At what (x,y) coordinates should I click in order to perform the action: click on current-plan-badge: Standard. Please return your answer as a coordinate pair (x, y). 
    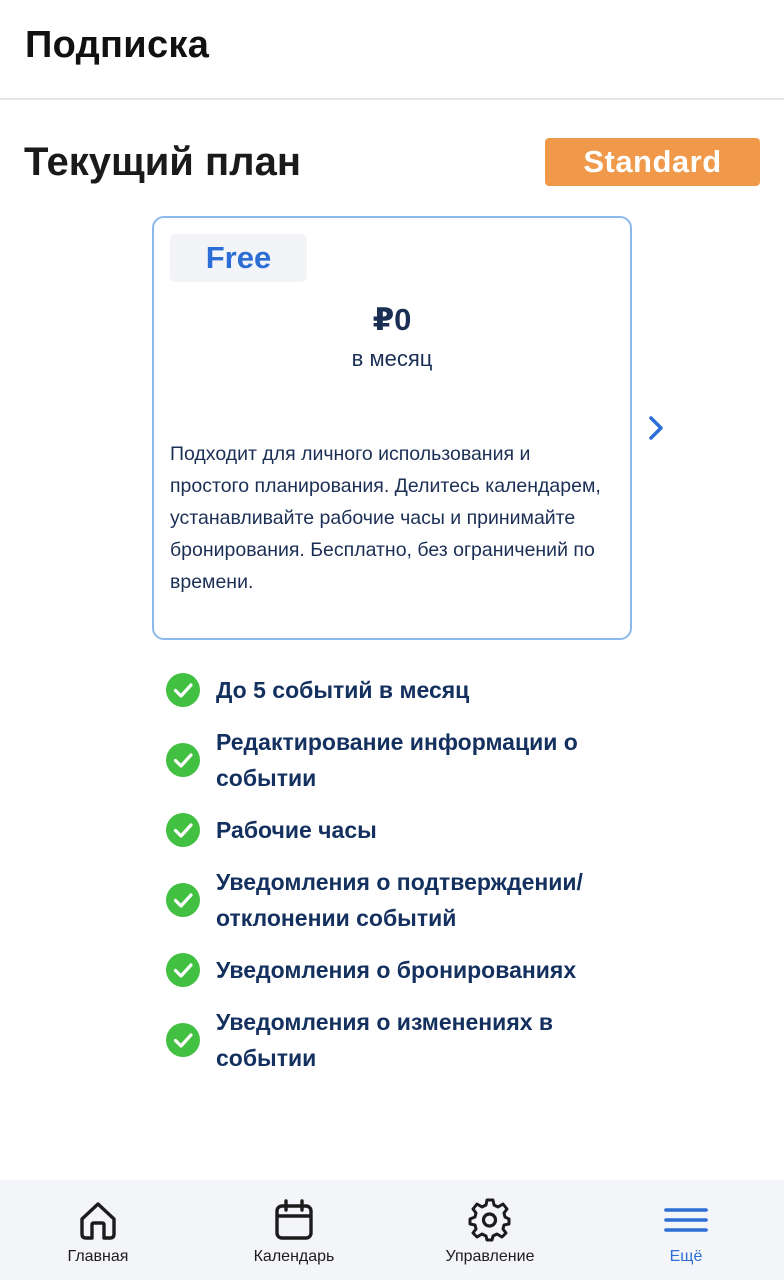
    Looking at the image, I should click on (652, 162).